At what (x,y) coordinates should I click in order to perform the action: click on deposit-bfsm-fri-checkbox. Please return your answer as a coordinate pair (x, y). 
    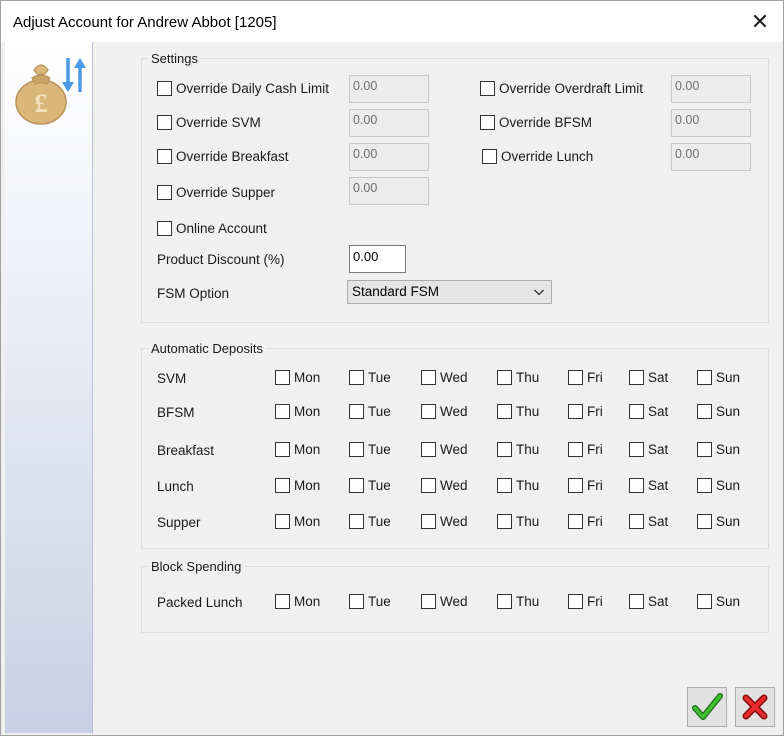
    Looking at the image, I should click on (575, 411).